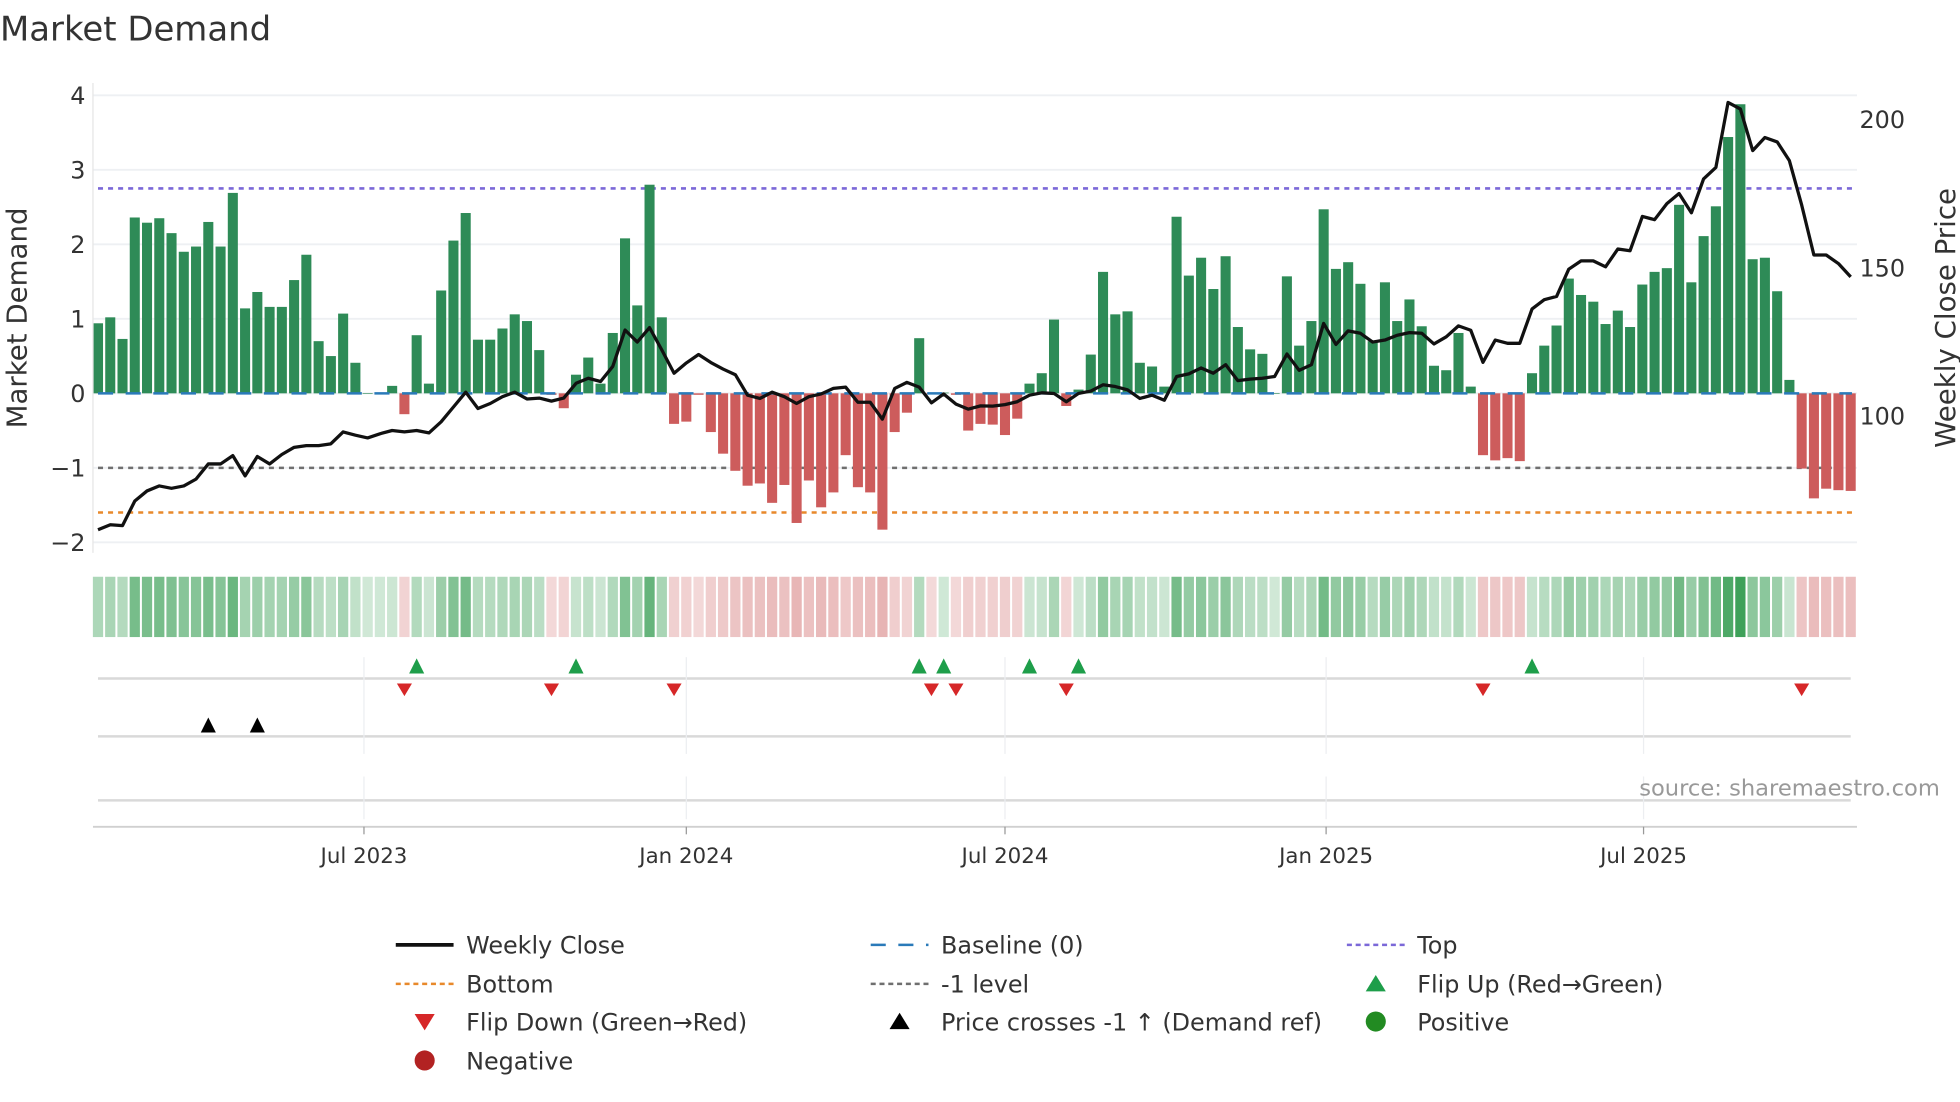 This screenshot has height=1102, width=1960. I want to click on legend-label: Positive, so click(1463, 1022).